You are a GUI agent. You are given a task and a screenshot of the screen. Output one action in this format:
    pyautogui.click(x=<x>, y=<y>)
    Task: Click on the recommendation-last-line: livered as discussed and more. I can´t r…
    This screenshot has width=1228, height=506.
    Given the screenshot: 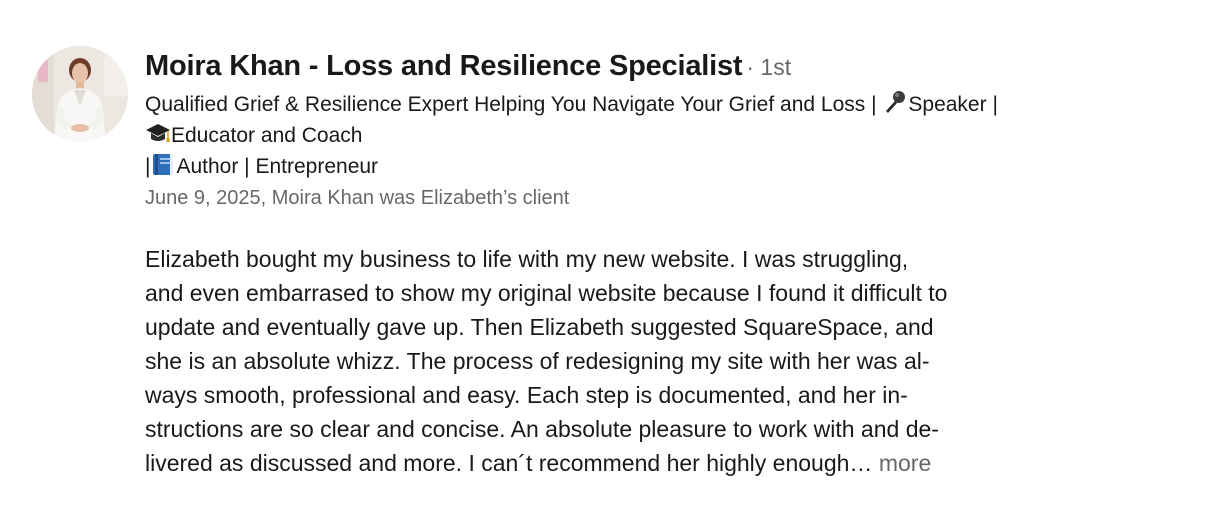 What is the action you would take?
    pyautogui.click(x=665, y=463)
    